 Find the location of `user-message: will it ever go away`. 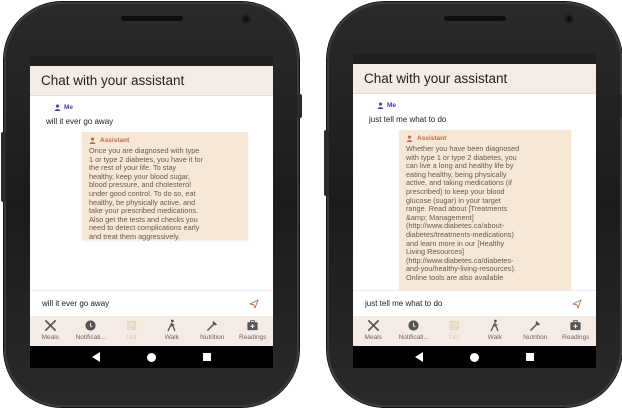

user-message: will it ever go away is located at coordinates (80, 121).